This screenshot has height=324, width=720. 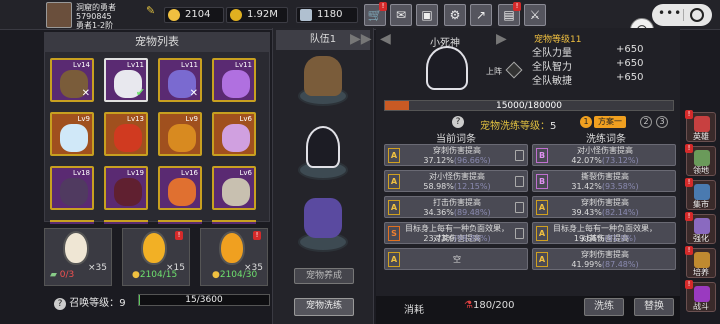 I want to click on more-icon: •••, so click(x=670, y=13).